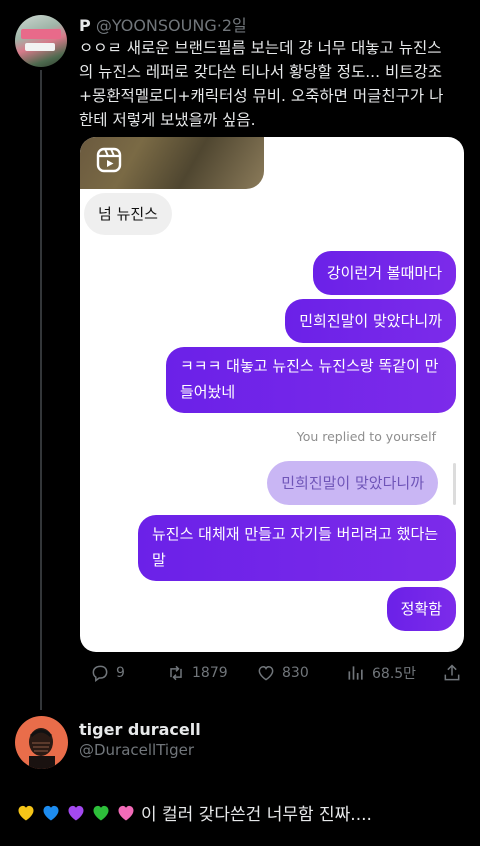 This screenshot has height=846, width=480. I want to click on like-count: 830, so click(295, 673).